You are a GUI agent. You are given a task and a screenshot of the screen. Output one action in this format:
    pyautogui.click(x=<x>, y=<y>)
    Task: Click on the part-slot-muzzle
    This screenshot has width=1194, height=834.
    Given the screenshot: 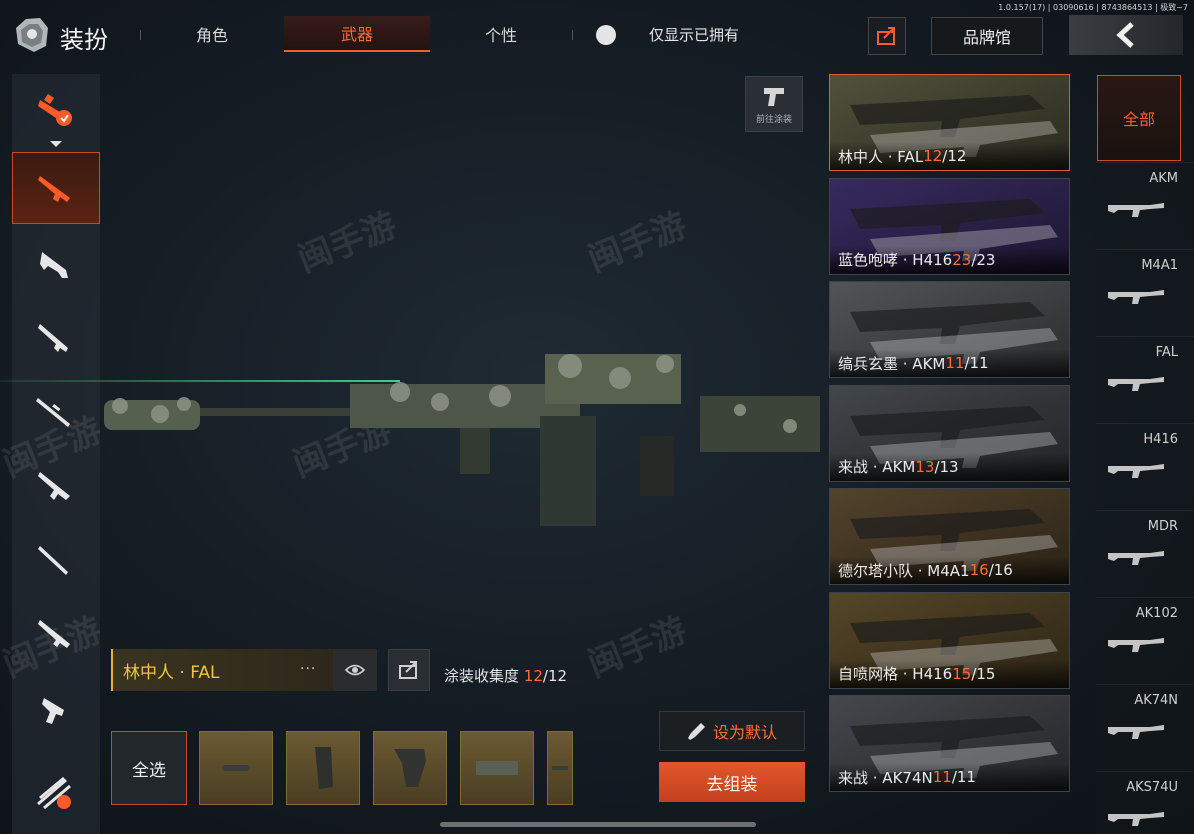 What is the action you would take?
    pyautogui.click(x=236, y=768)
    